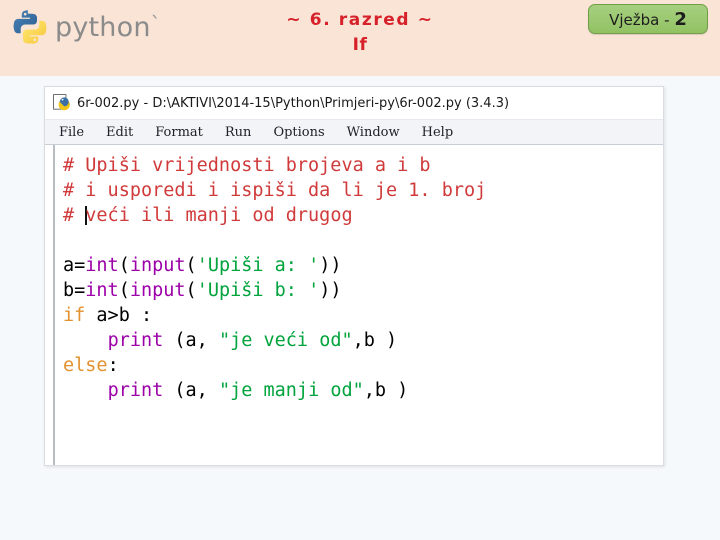  I want to click on exercise-badge: Vježba - 2, so click(648, 19).